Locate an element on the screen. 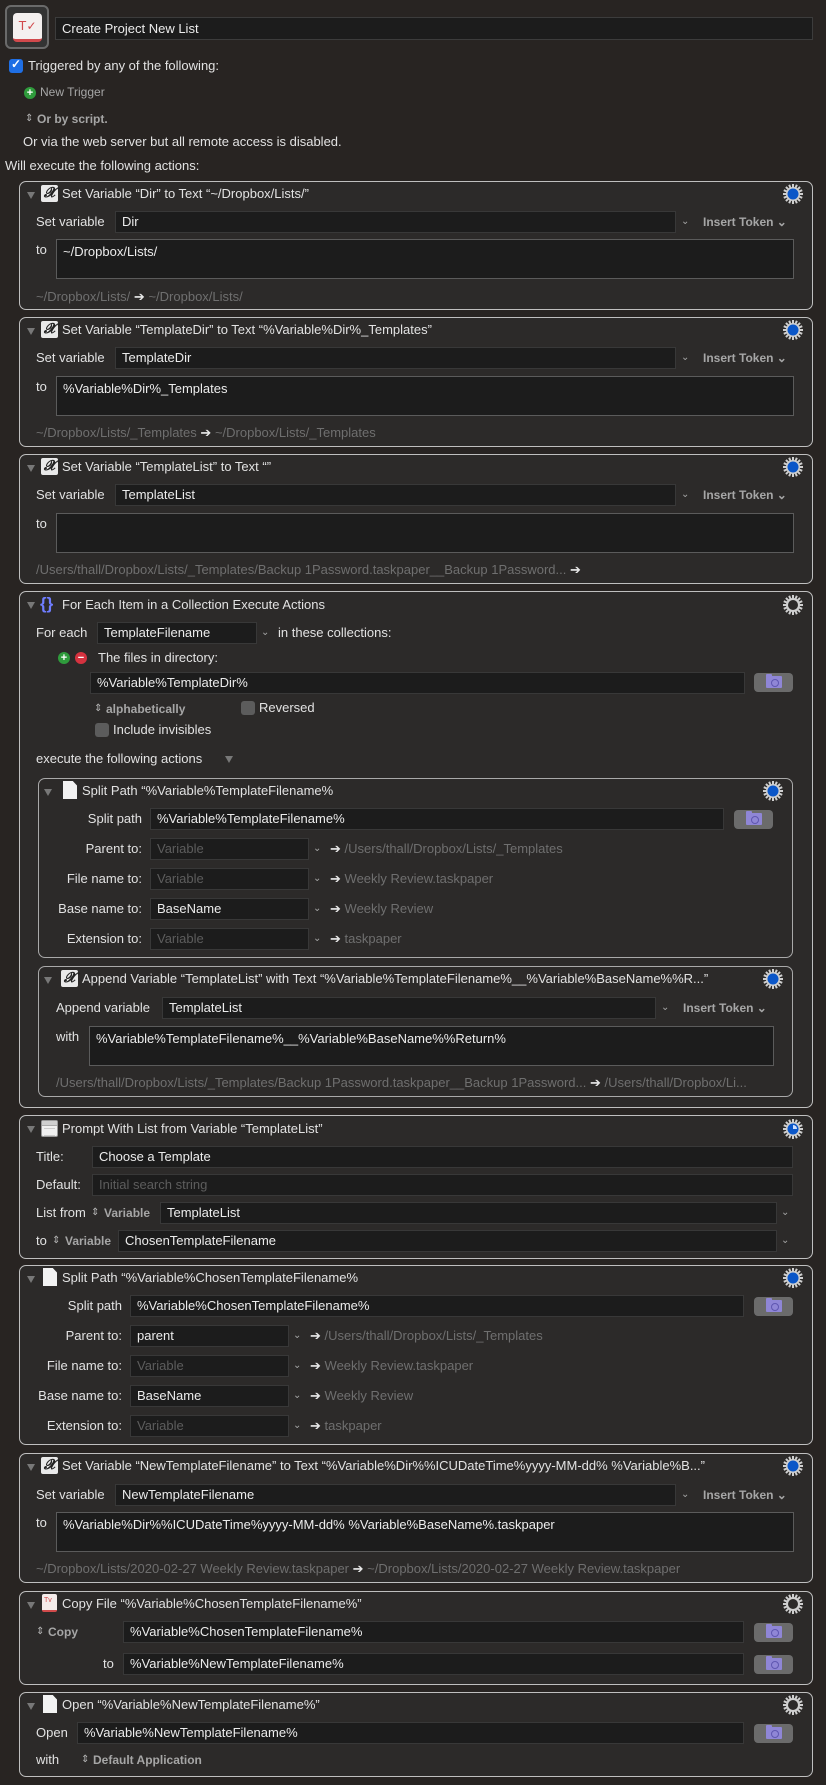 The image size is (826, 1785). new-trigger-button: New Trigger is located at coordinates (72, 92).